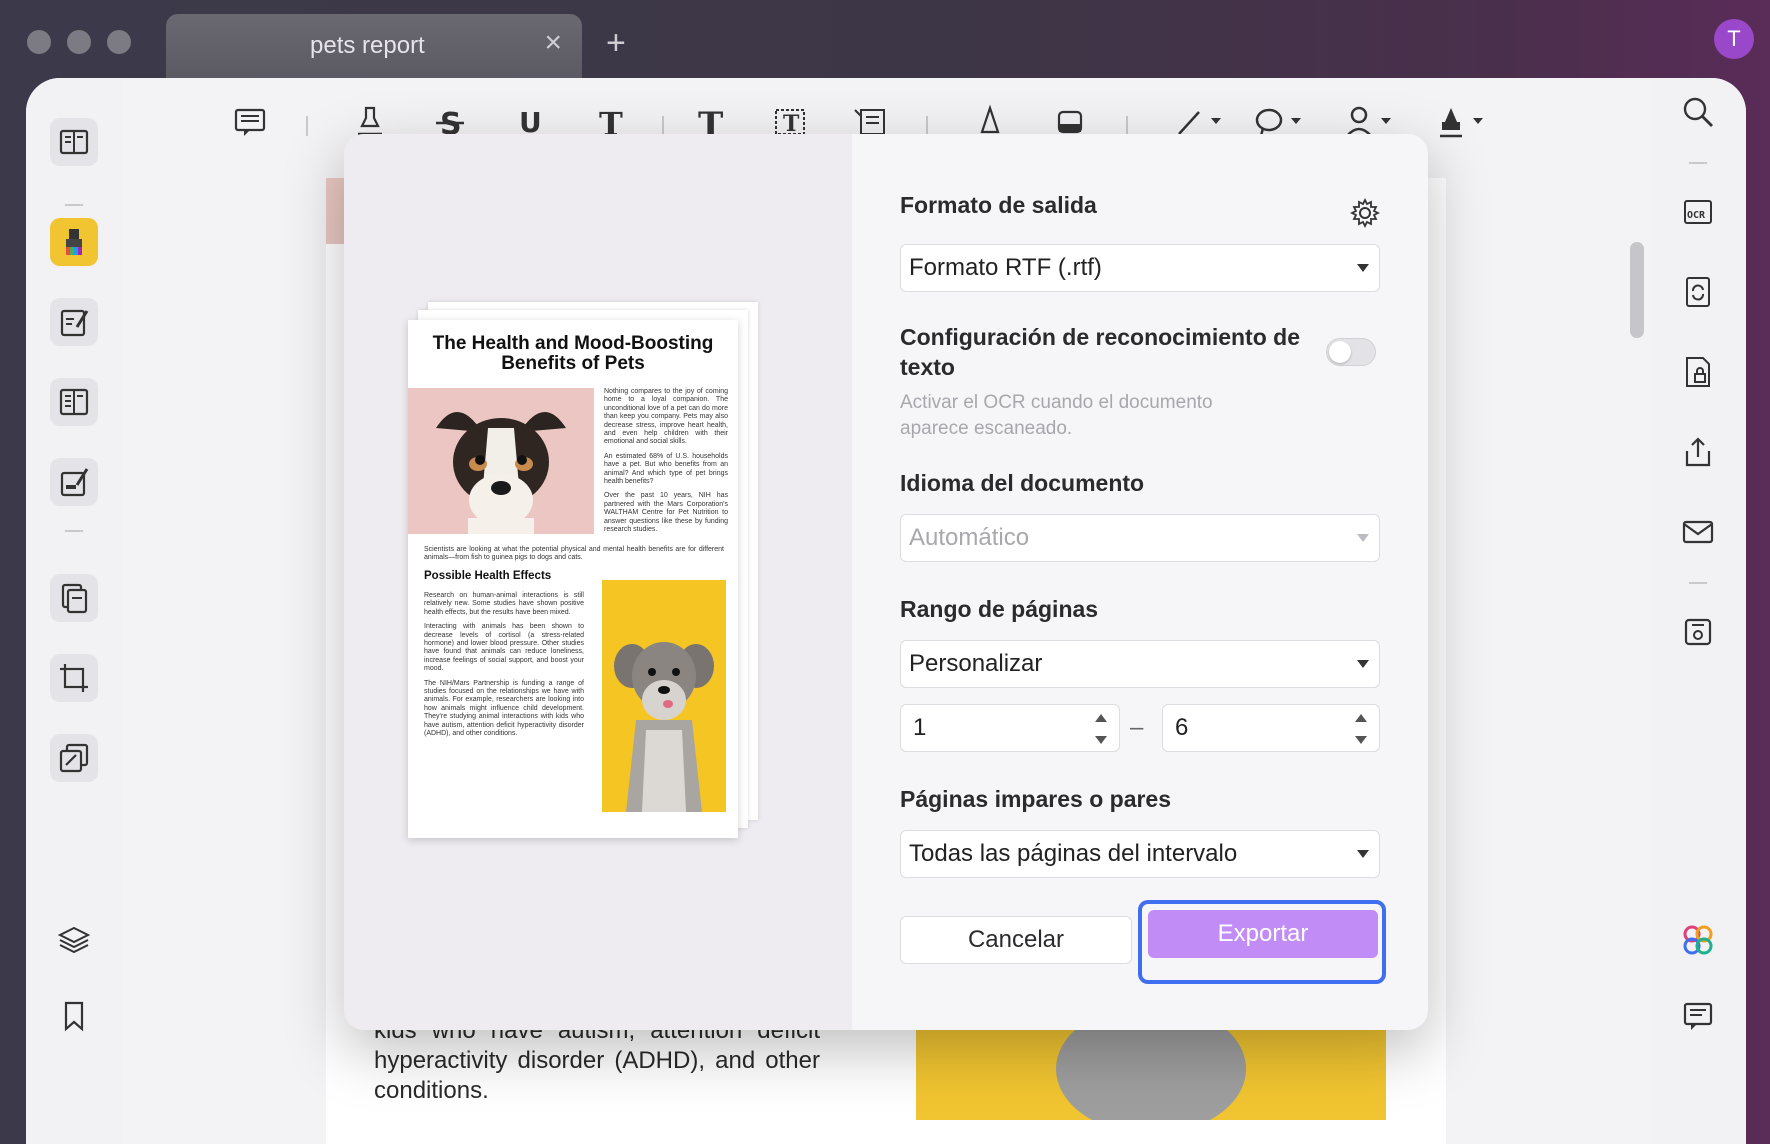 The width and height of the screenshot is (1770, 1144). I want to click on ocr-button: OCR, so click(1698, 212).